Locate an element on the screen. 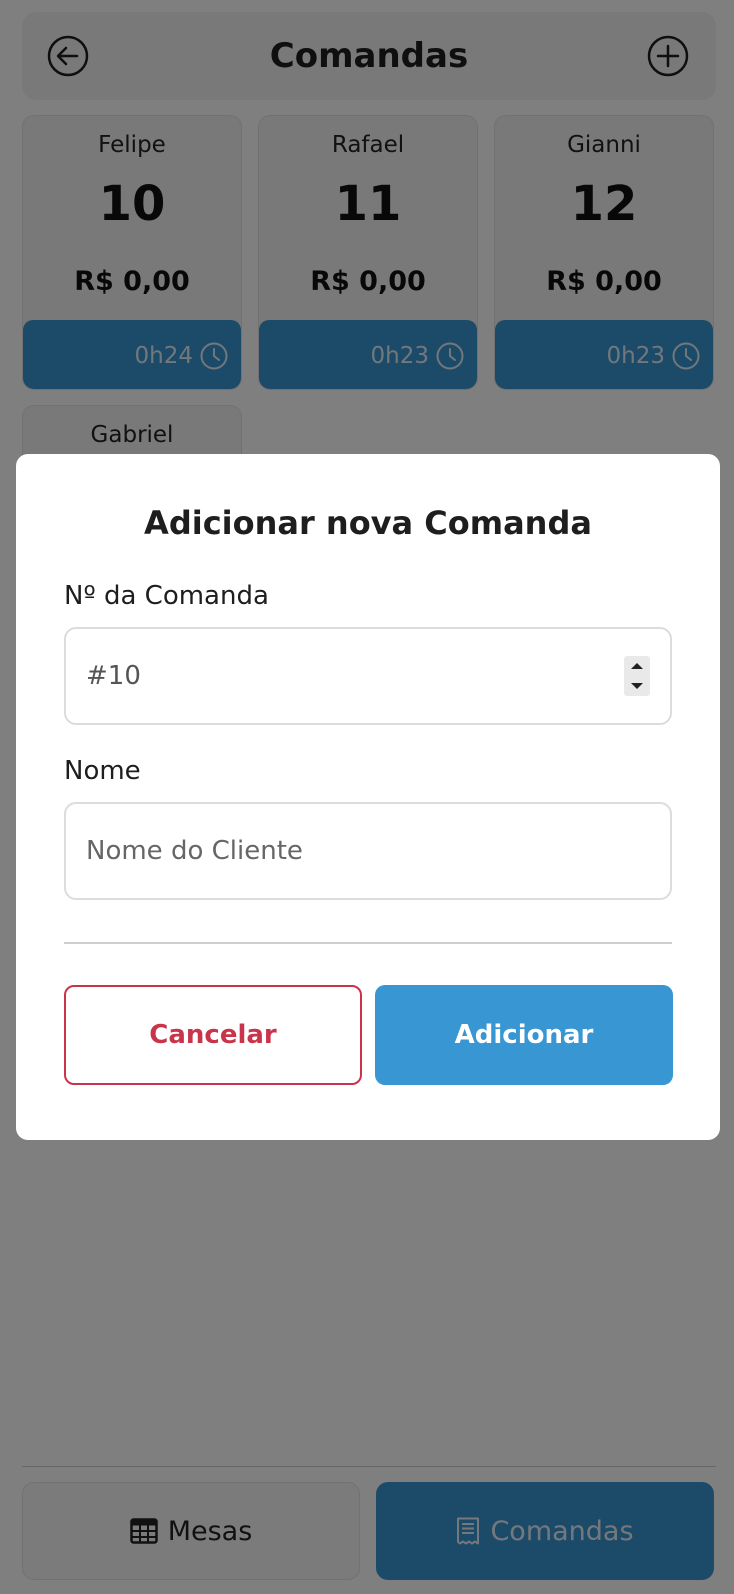  cancel-button: Cancelar is located at coordinates (213, 1035).